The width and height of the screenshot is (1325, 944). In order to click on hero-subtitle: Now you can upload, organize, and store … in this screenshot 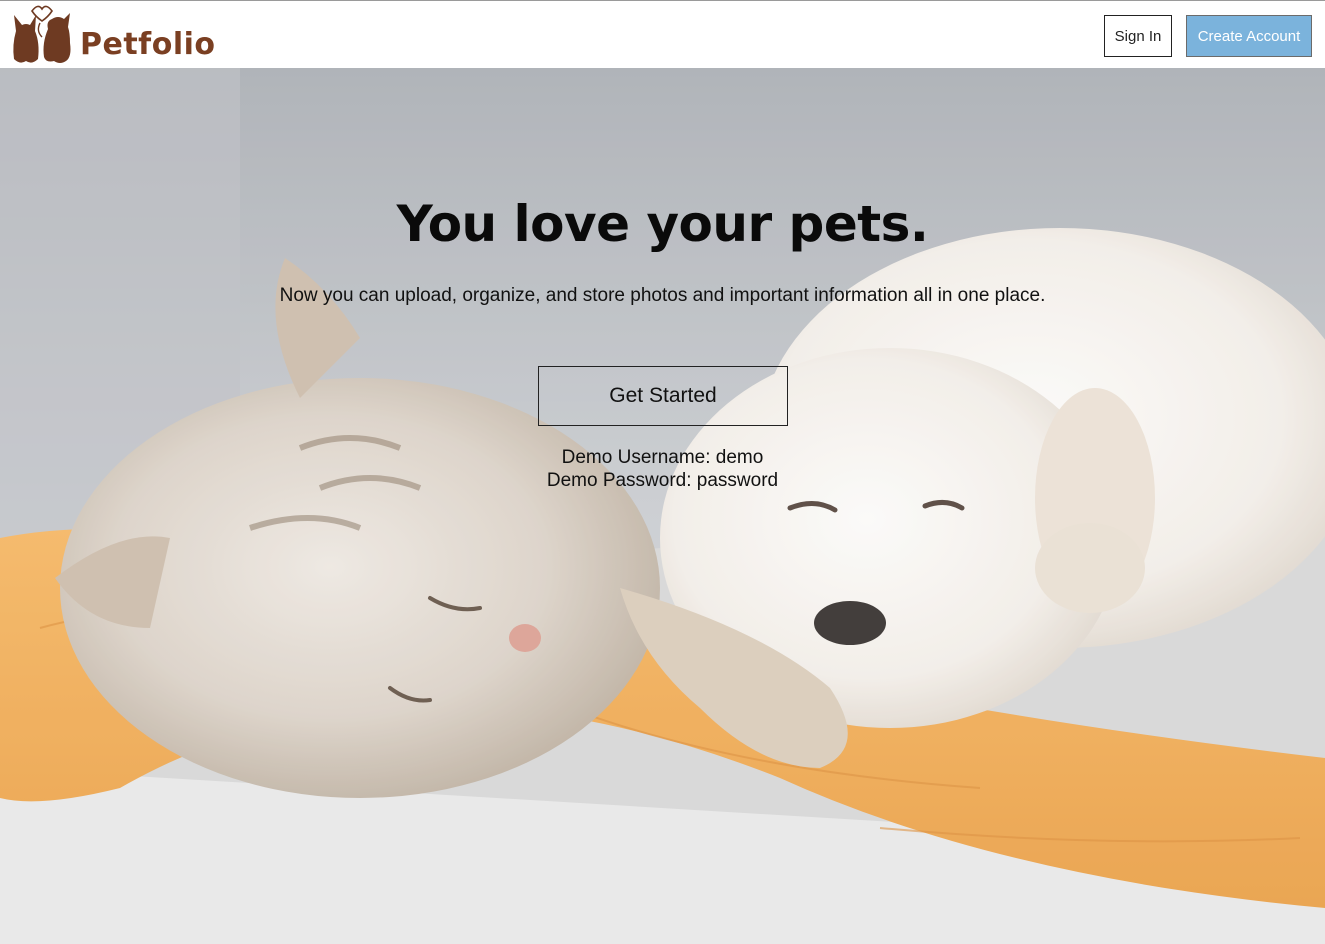, I will do `click(662, 295)`.